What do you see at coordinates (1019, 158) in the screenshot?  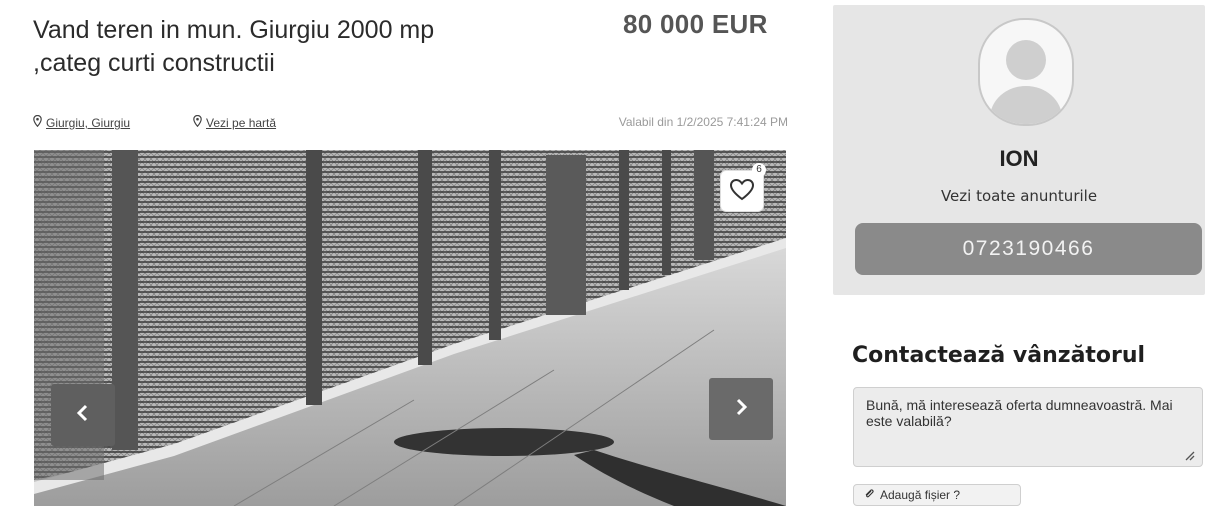 I see `seller-name: ION` at bounding box center [1019, 158].